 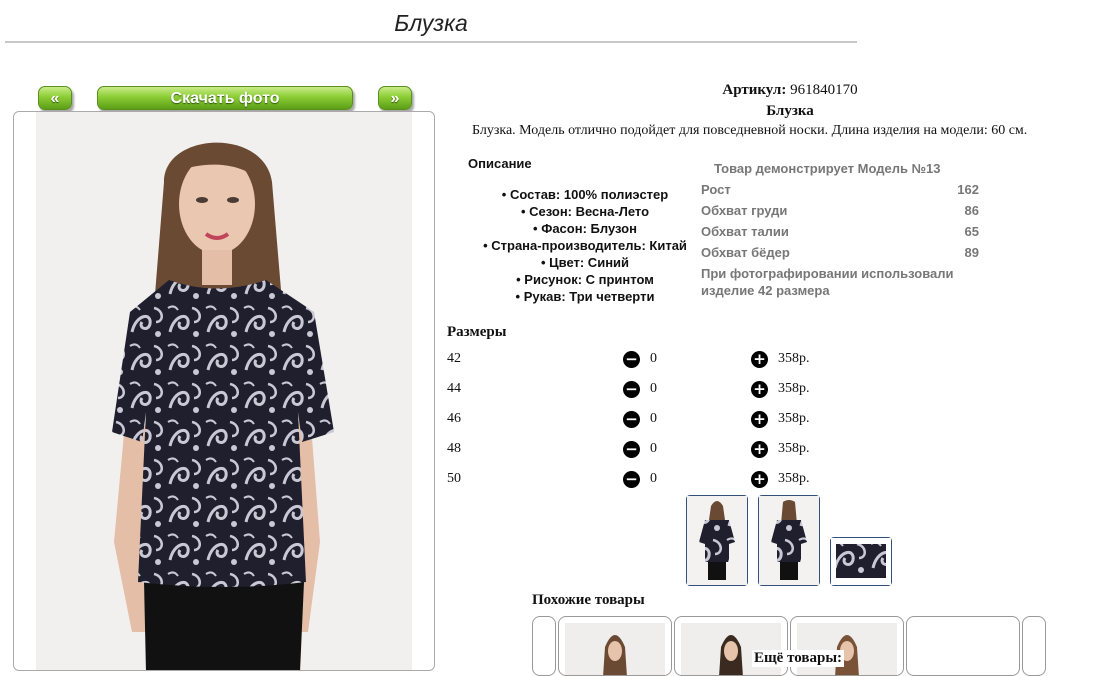 What do you see at coordinates (827, 168) in the screenshot?
I see `model-heading: Товар демонстрирует Модель №13` at bounding box center [827, 168].